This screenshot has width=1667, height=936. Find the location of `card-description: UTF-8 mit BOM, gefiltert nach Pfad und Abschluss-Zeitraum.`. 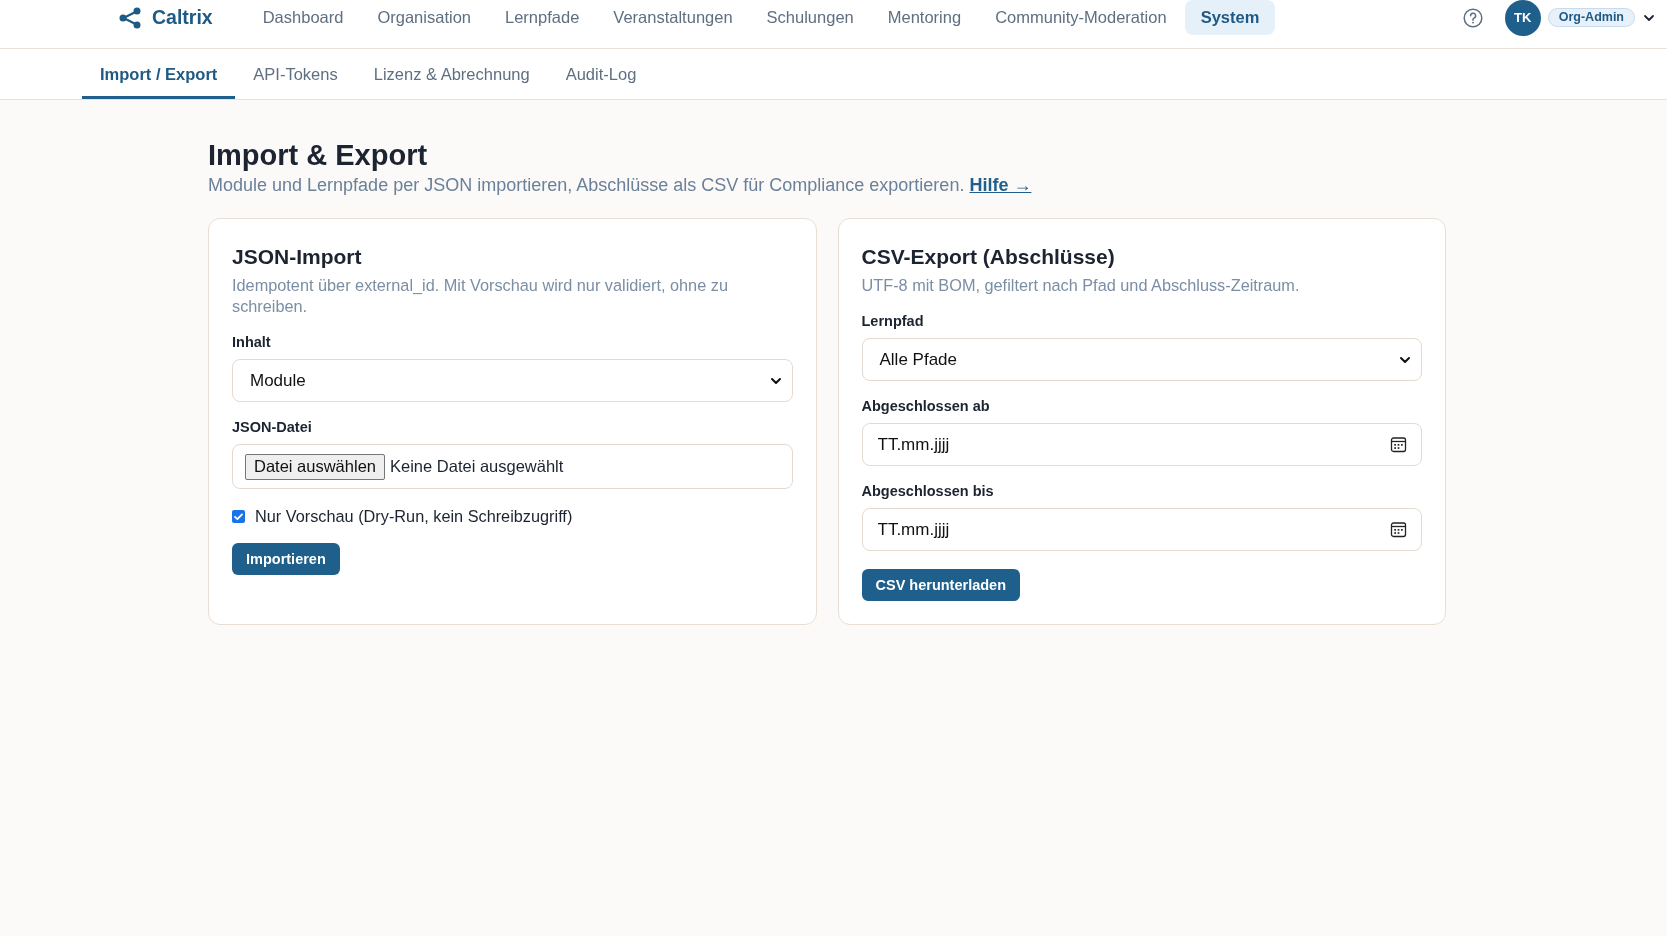

card-description: UTF-8 mit BOM, gefiltert nach Pfad und Abschluss-Zeitraum. is located at coordinates (1081, 285).